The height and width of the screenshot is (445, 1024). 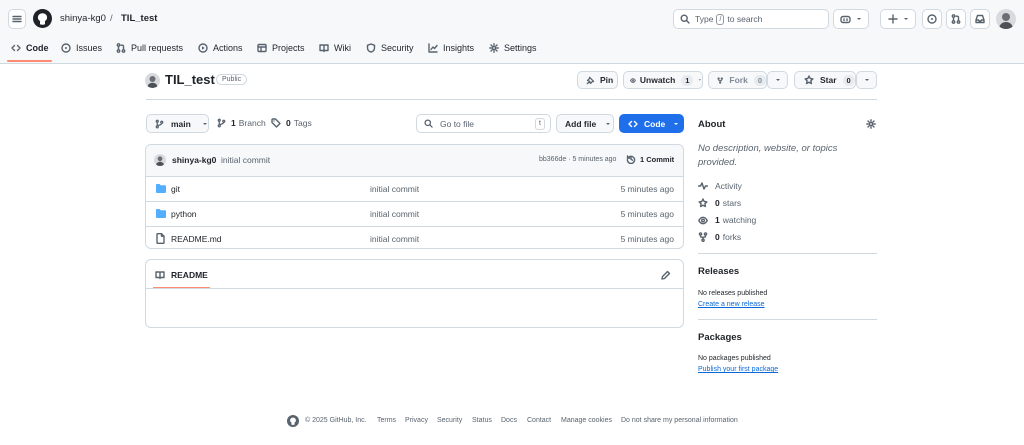 What do you see at coordinates (633, 80) in the screenshot?
I see `eye-icon` at bounding box center [633, 80].